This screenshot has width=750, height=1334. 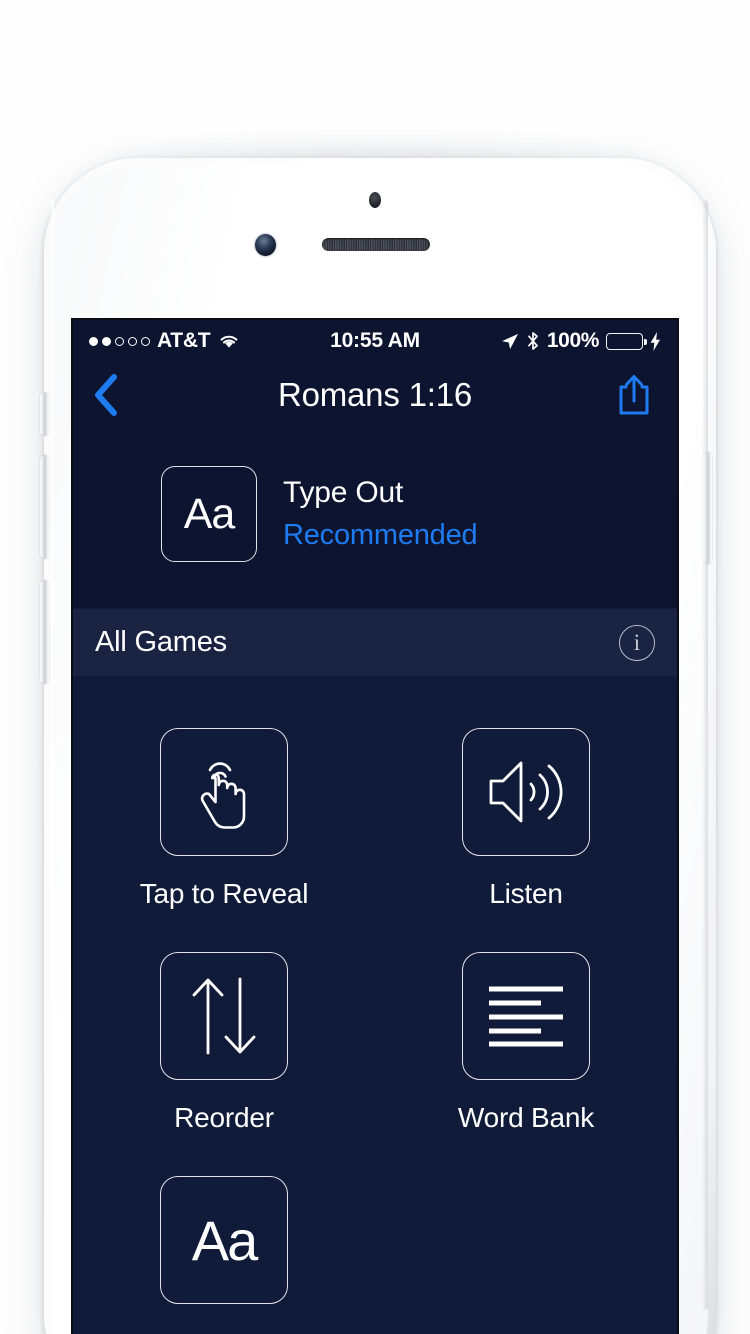 I want to click on bluetooth-icon, so click(x=533, y=341).